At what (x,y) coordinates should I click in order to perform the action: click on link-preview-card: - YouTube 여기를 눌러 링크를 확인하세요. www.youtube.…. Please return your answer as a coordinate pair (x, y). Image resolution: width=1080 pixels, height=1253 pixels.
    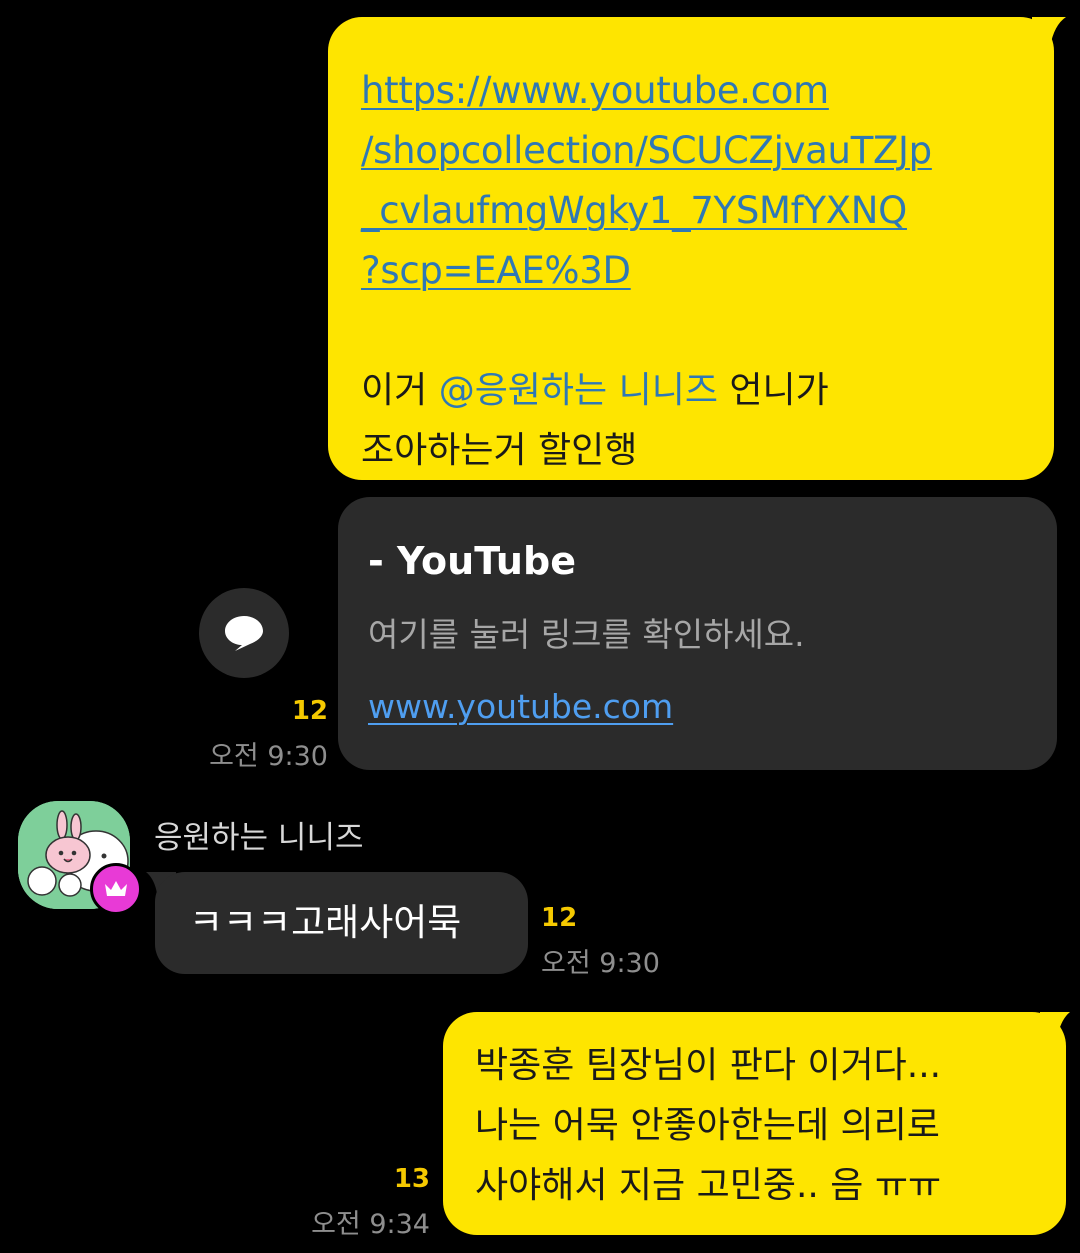
    Looking at the image, I should click on (697, 633).